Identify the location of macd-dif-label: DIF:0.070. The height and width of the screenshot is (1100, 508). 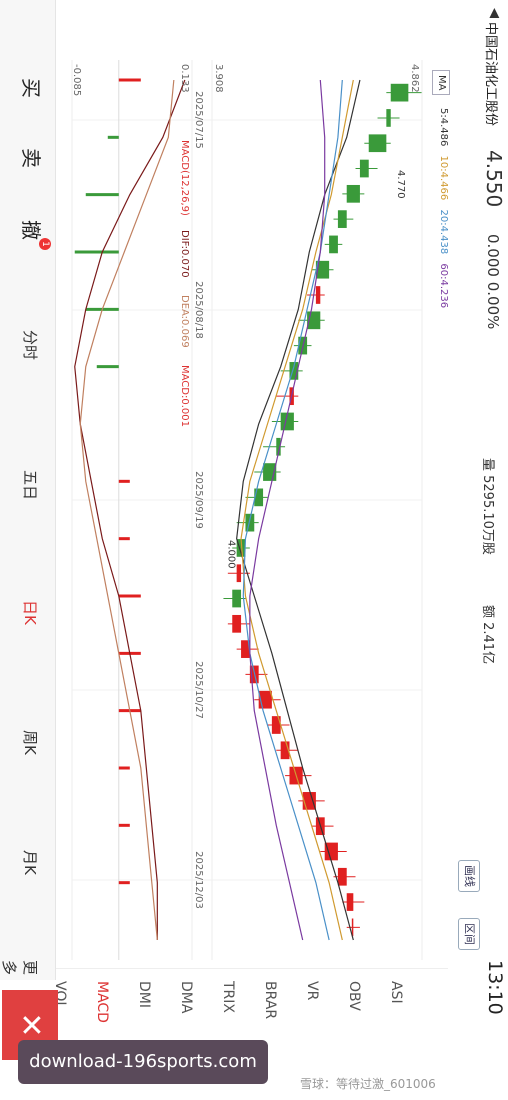
(184, 254).